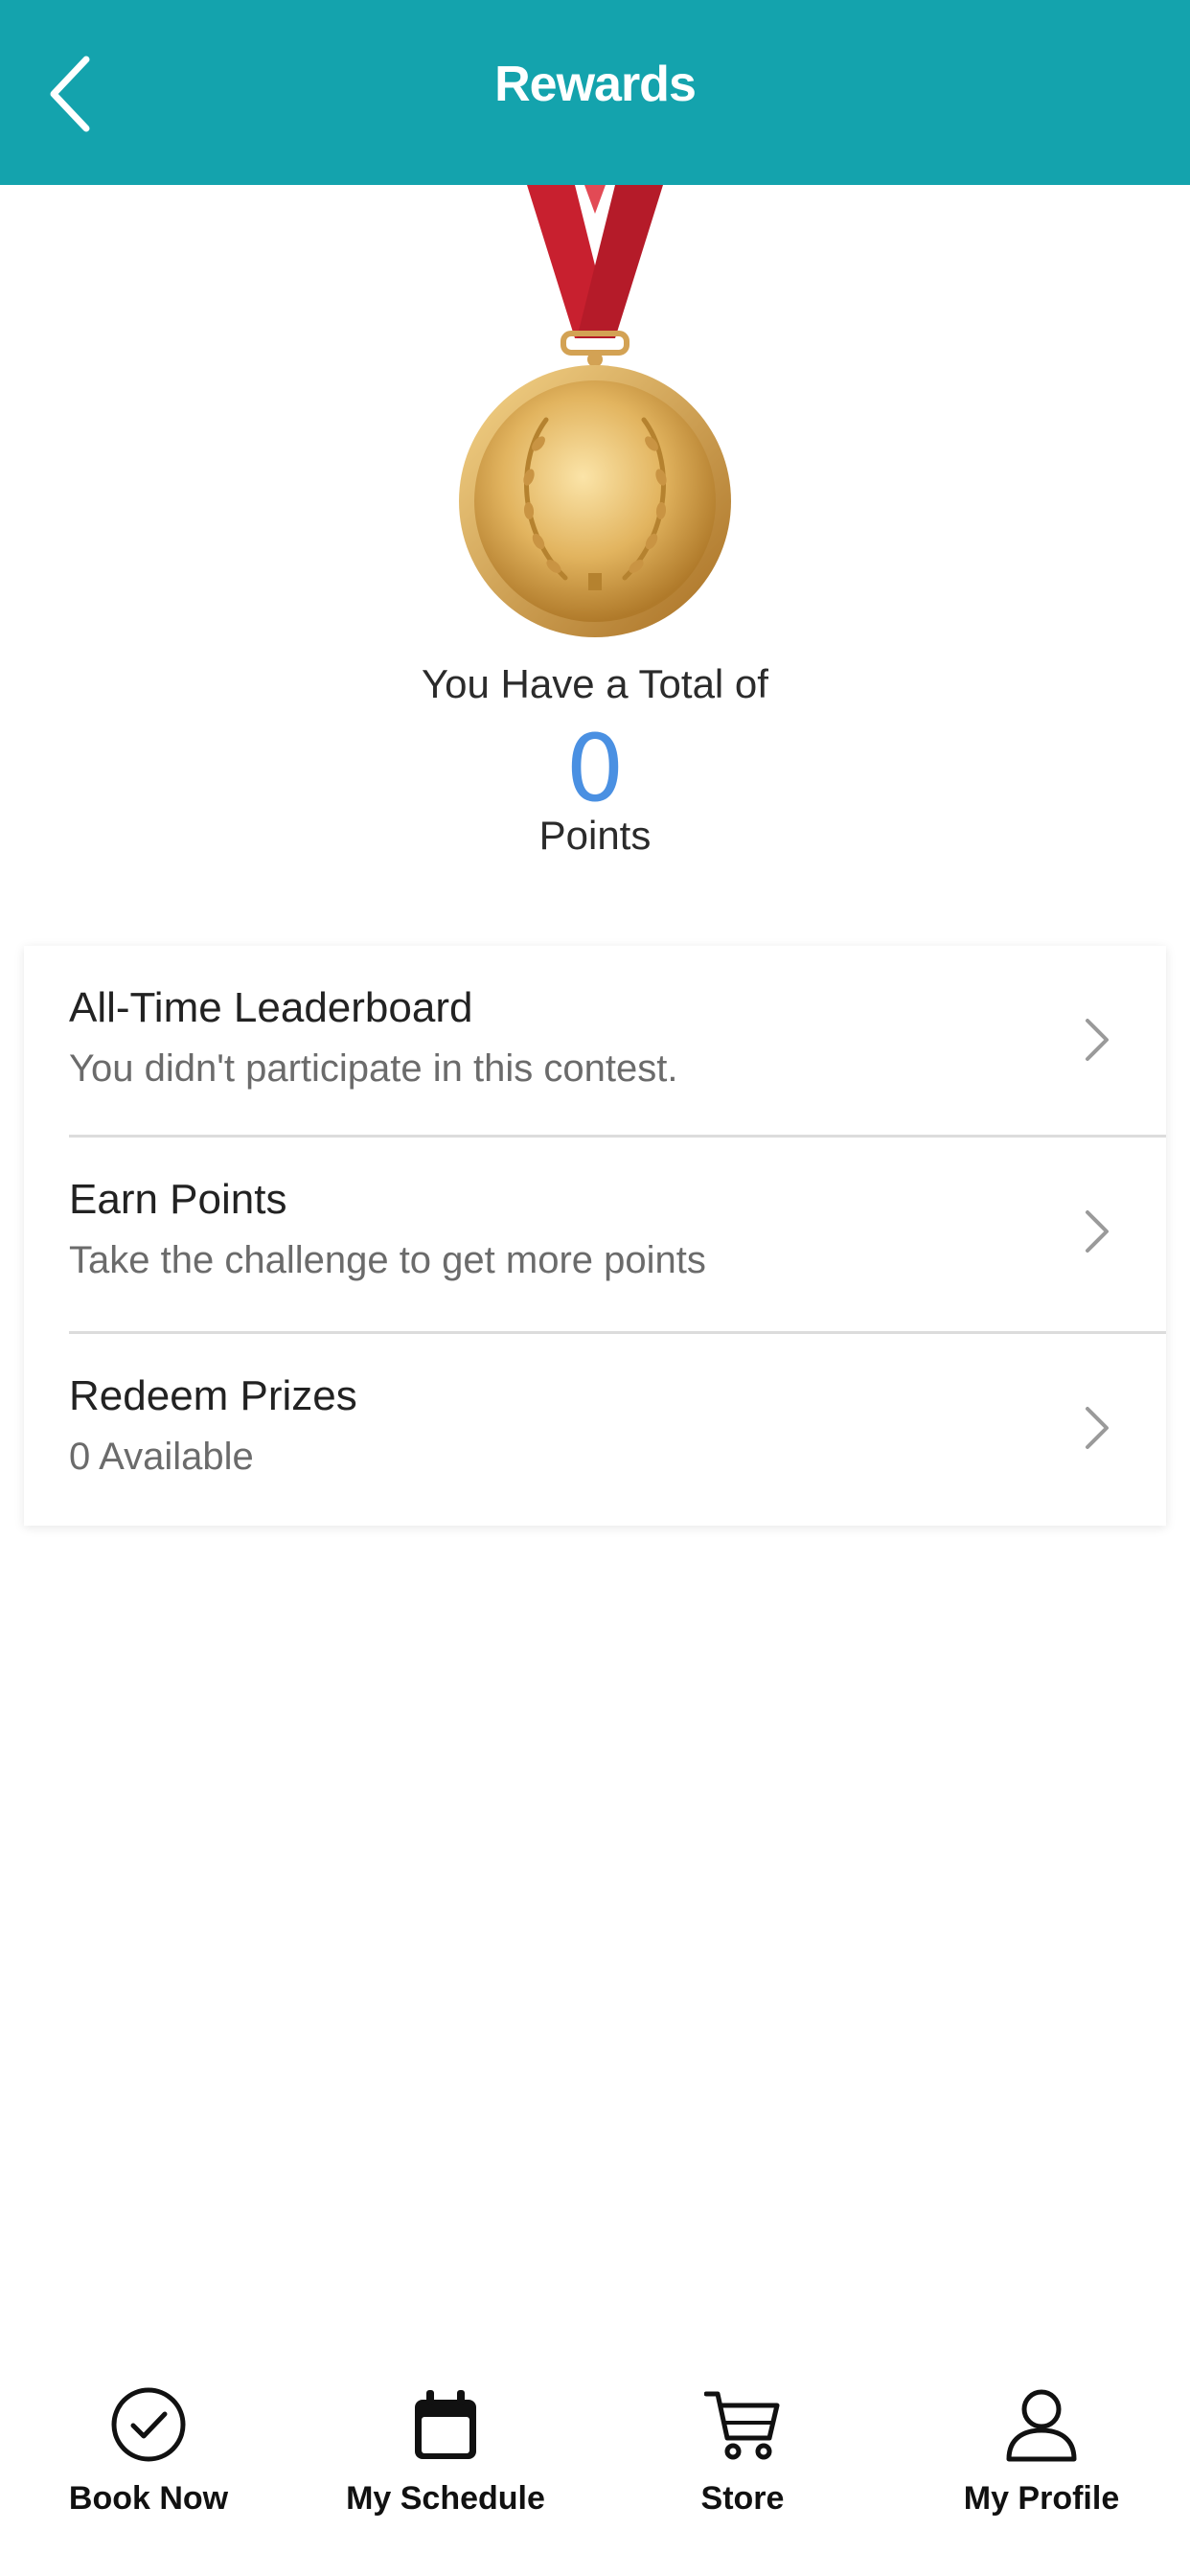  I want to click on check-circle-icon, so click(148, 2424).